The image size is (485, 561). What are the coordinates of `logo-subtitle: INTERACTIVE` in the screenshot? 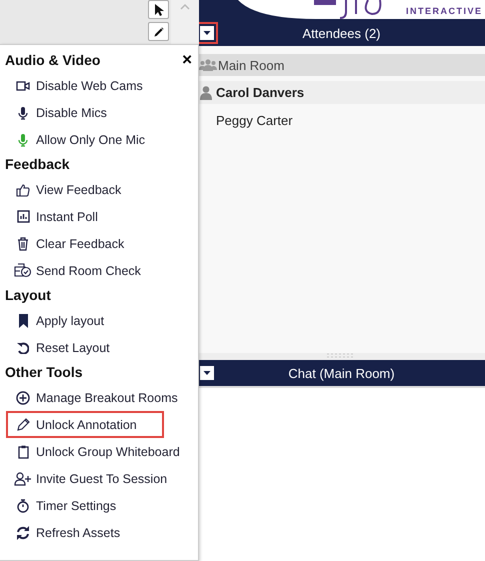 It's located at (444, 11).